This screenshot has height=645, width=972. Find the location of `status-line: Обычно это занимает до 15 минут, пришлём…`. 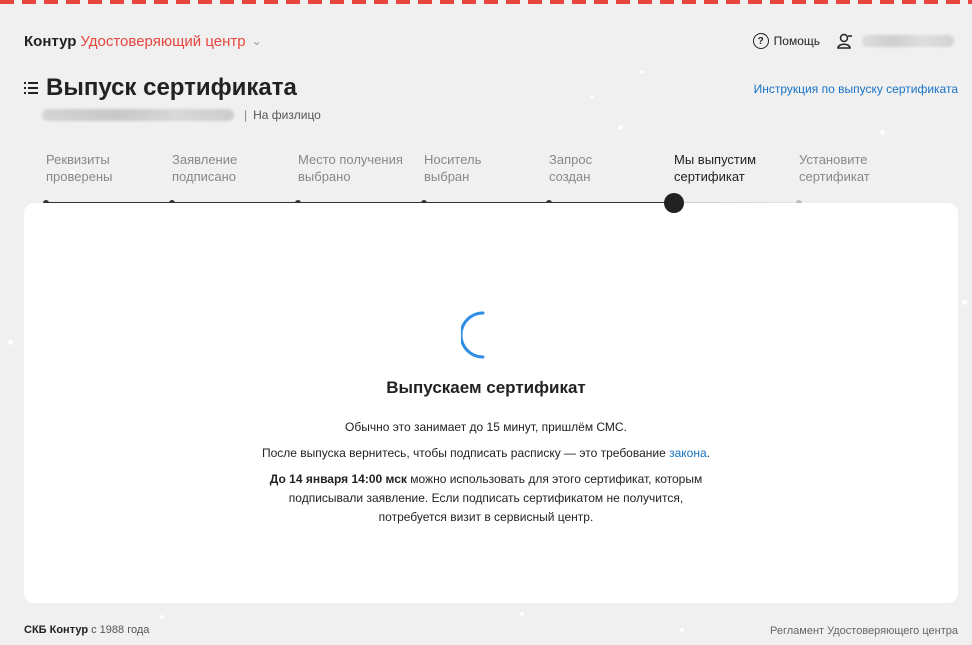

status-line: Обычно это занимает до 15 минут, пришлём… is located at coordinates (486, 427).